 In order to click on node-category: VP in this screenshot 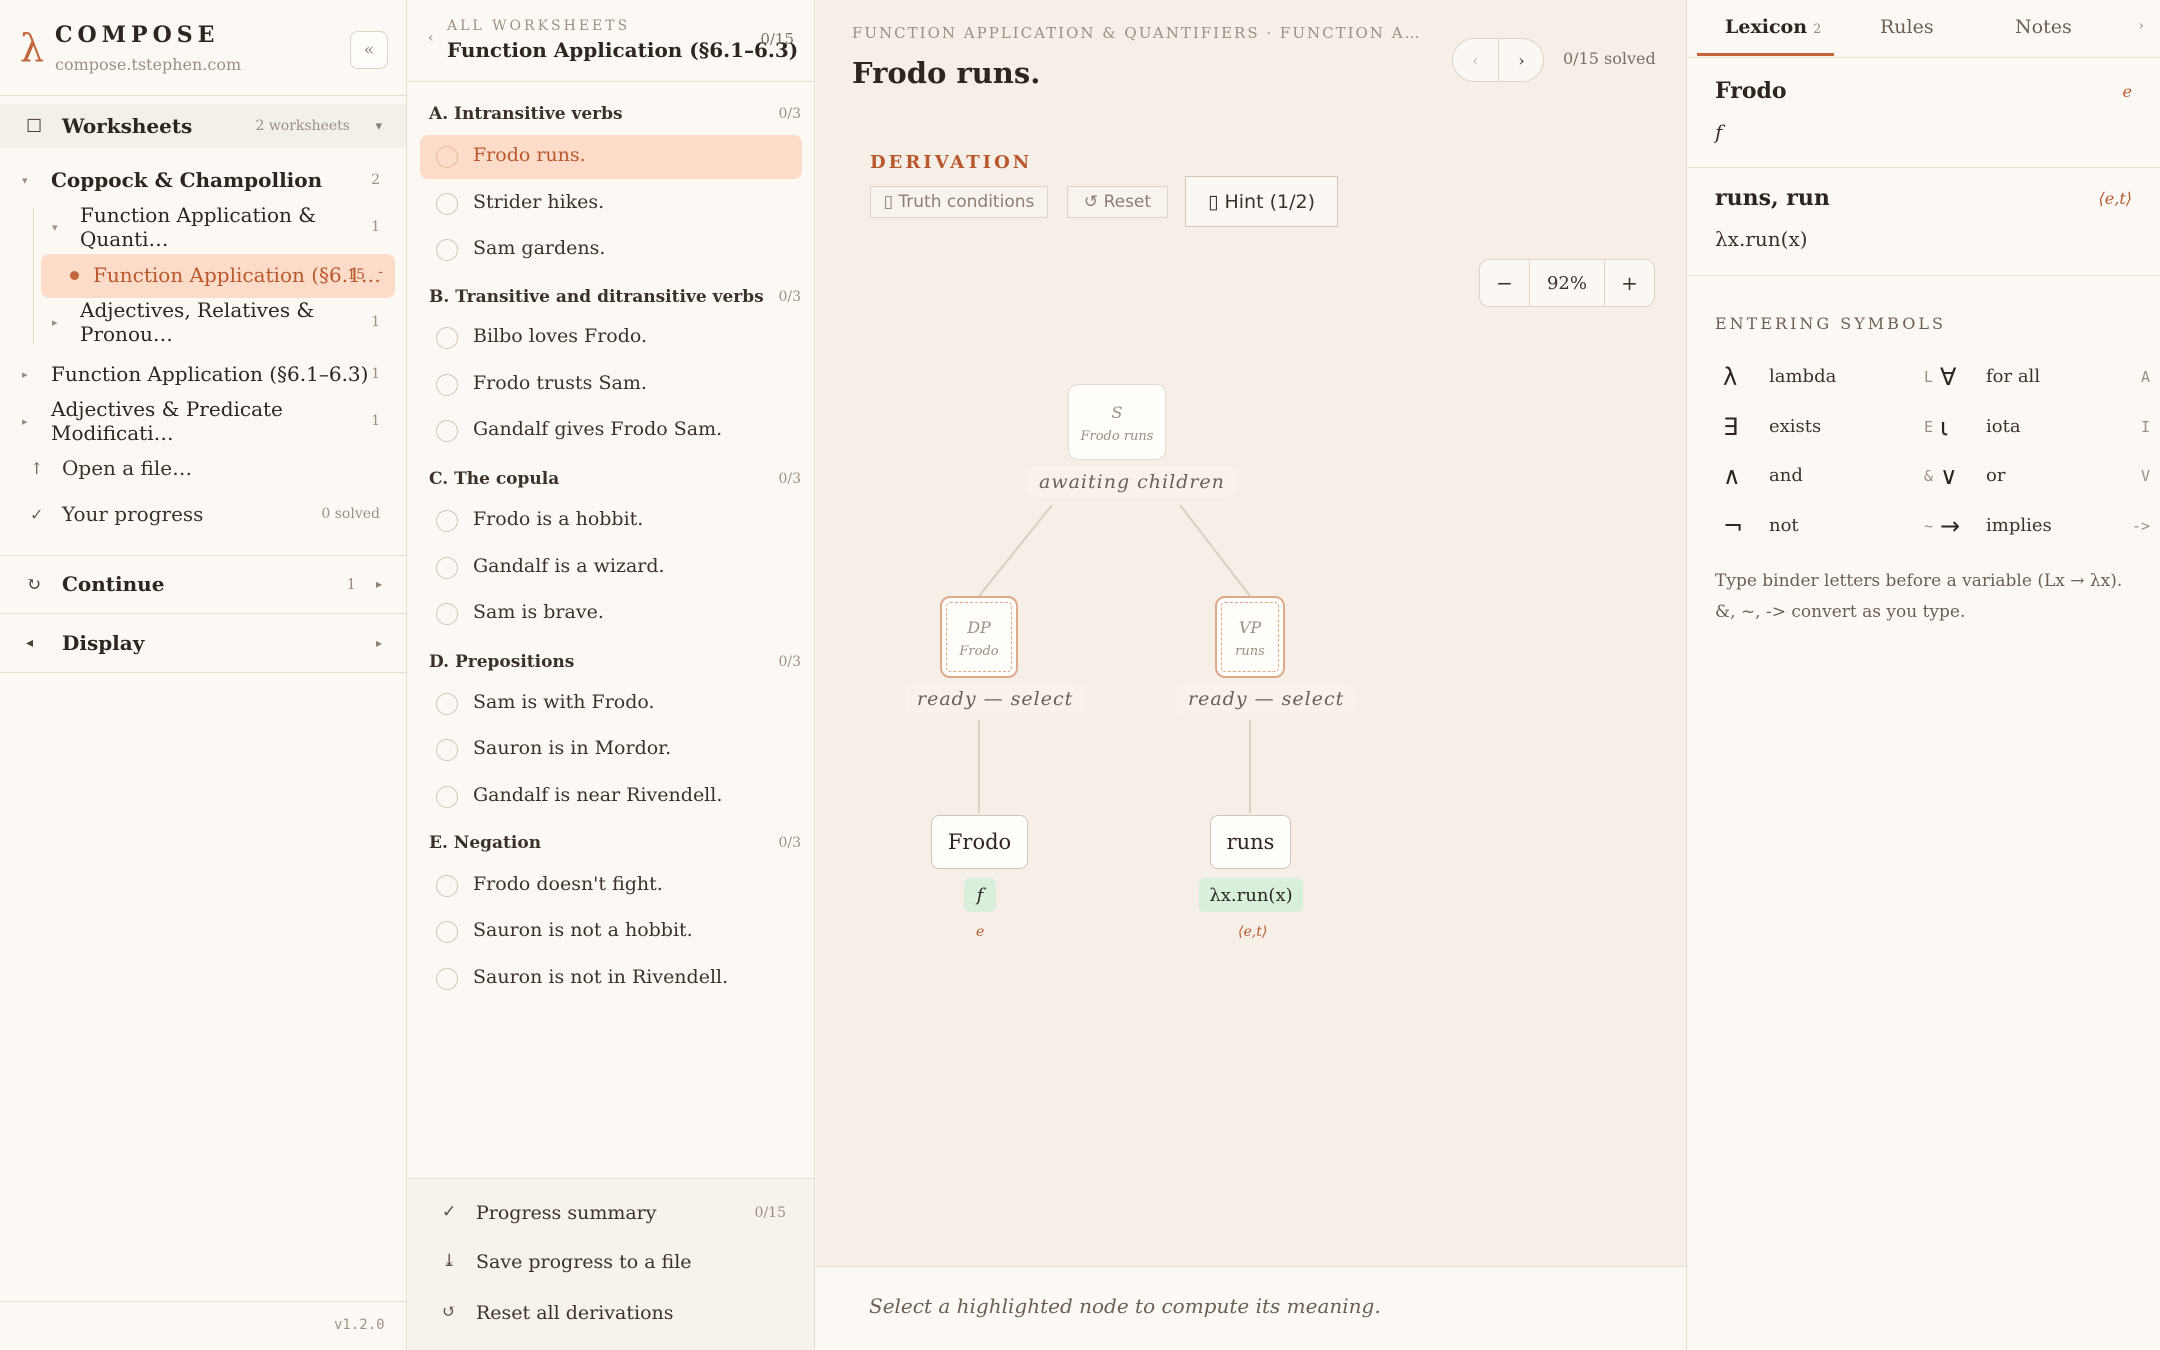, I will do `click(1250, 627)`.